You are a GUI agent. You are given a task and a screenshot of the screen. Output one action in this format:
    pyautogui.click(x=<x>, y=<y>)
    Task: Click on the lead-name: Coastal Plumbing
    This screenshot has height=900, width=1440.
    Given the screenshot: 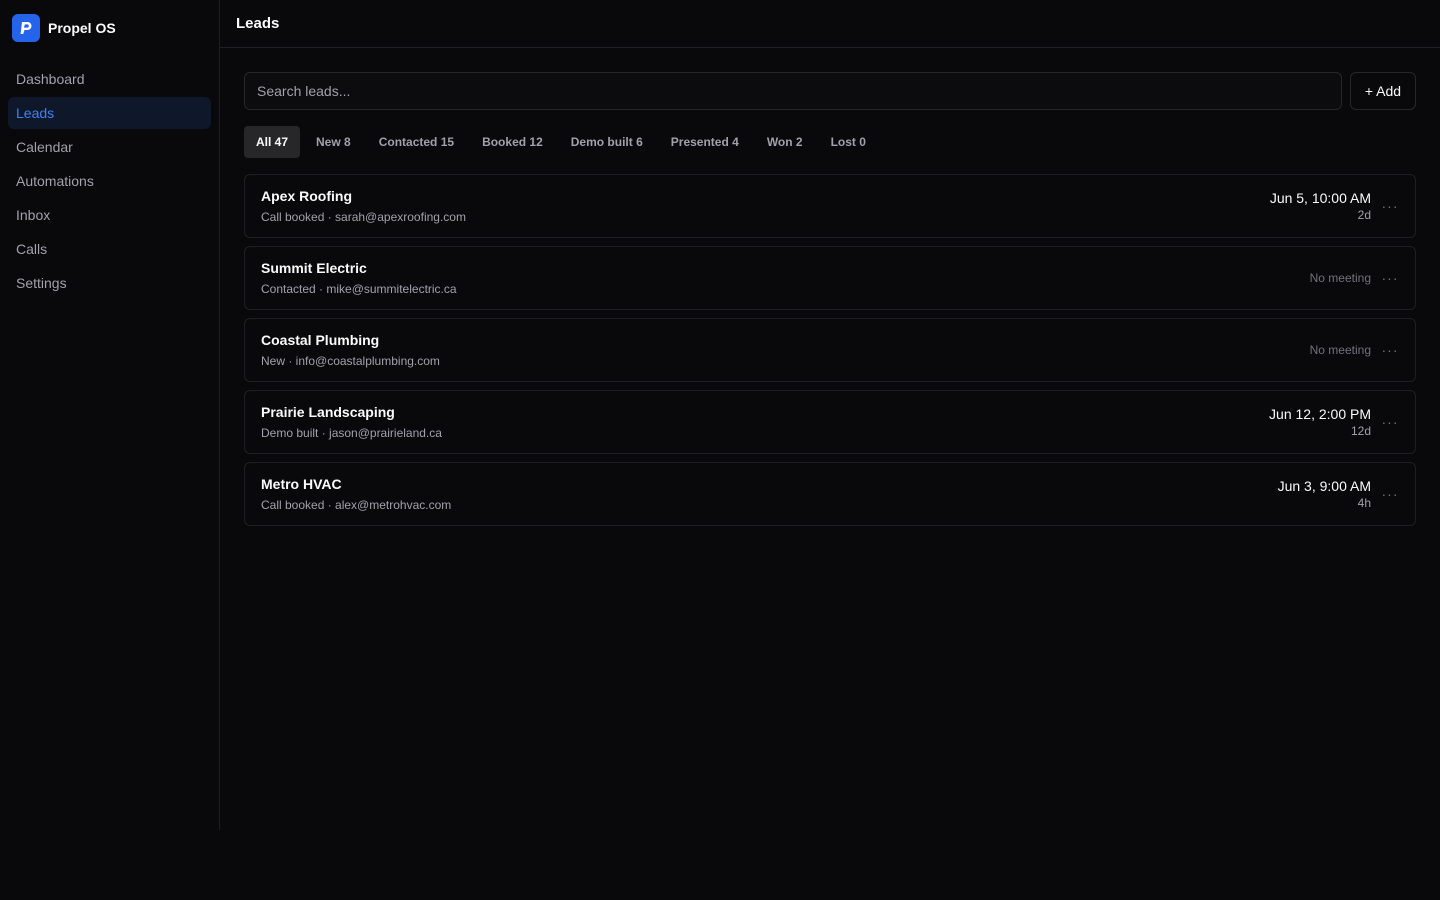 What is the action you would take?
    pyautogui.click(x=320, y=340)
    